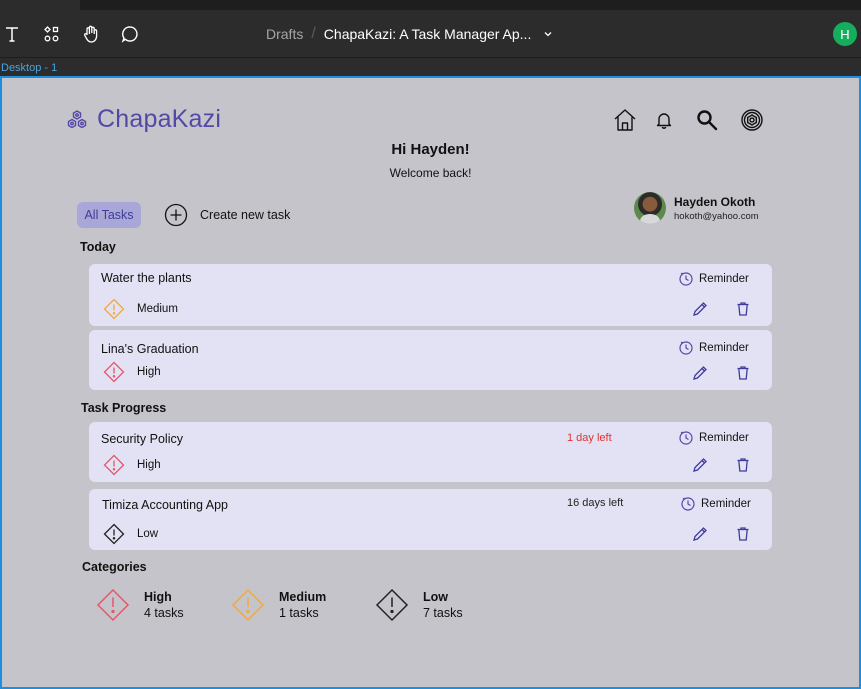  What do you see at coordinates (430, 149) in the screenshot?
I see `greeting-title: Hi Hayden!` at bounding box center [430, 149].